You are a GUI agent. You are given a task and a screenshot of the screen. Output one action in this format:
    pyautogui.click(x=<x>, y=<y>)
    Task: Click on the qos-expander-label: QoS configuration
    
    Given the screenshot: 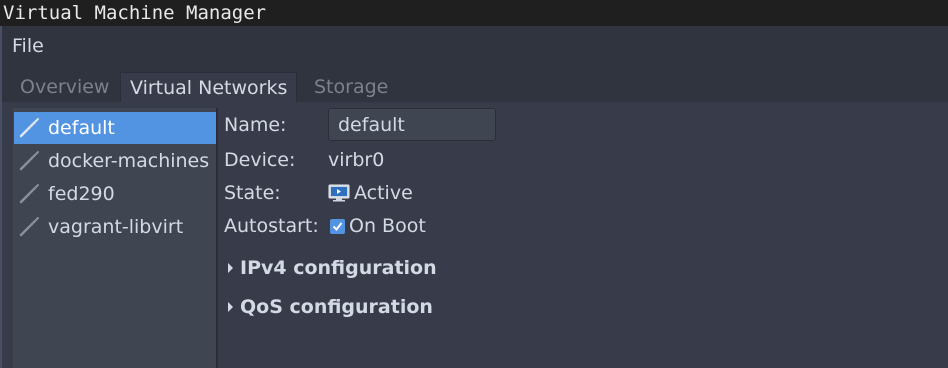 What is the action you would take?
    pyautogui.click(x=336, y=307)
    